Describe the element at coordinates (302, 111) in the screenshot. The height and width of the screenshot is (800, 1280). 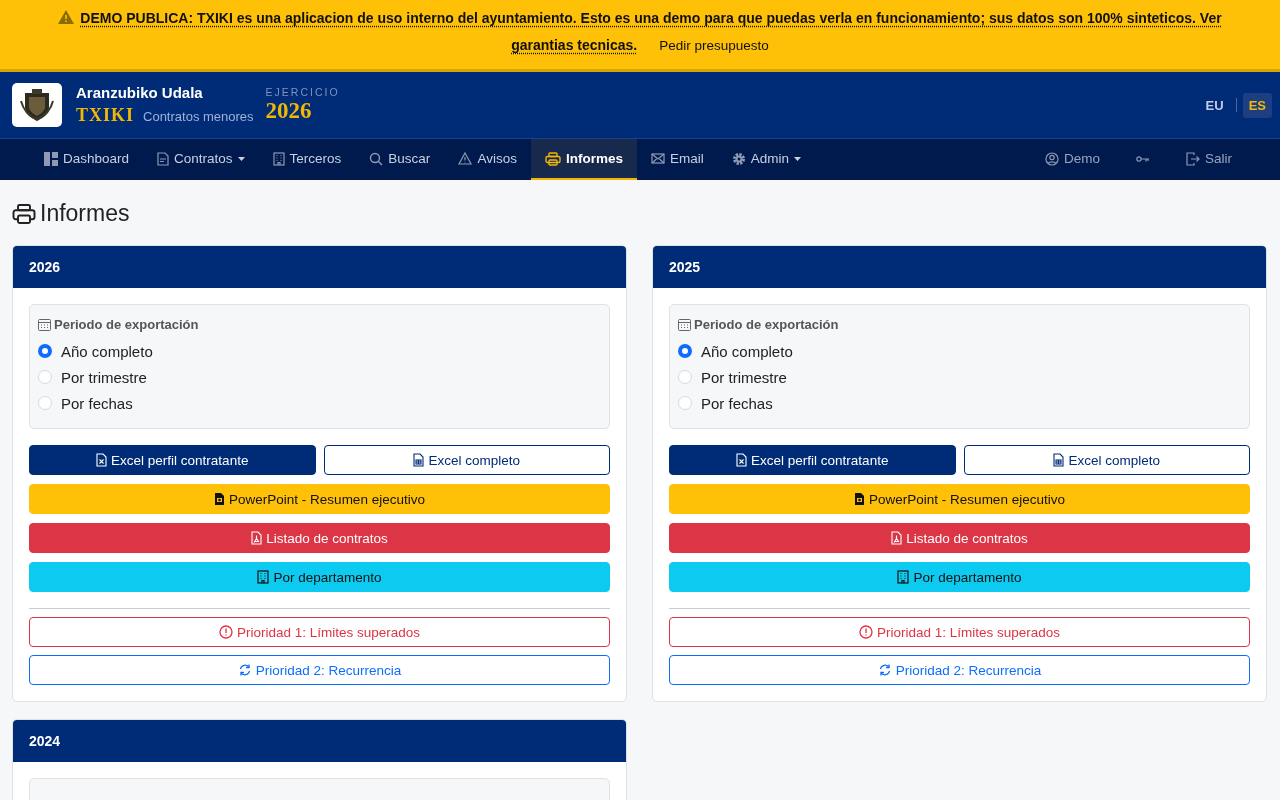
I see `fiscal-year: 2026` at that location.